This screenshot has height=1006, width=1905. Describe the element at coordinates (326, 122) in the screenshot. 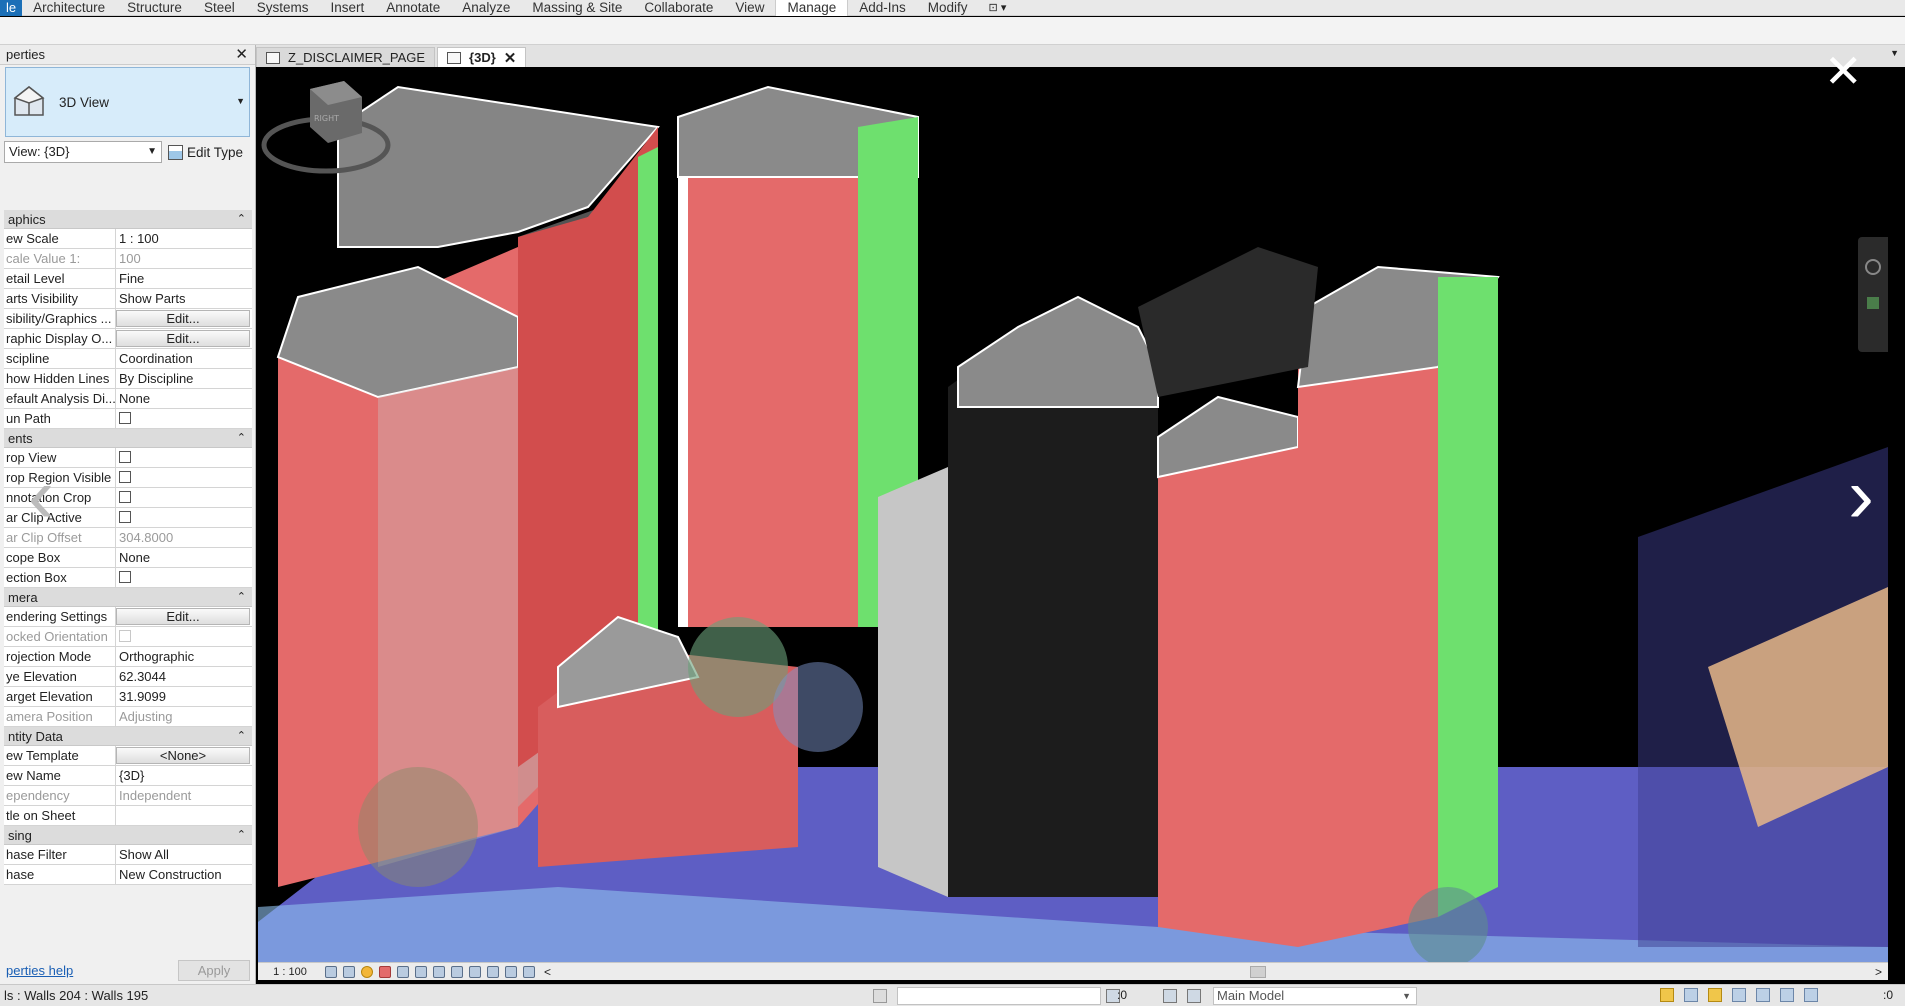

I see `viewcube-icon: RIGHT` at that location.